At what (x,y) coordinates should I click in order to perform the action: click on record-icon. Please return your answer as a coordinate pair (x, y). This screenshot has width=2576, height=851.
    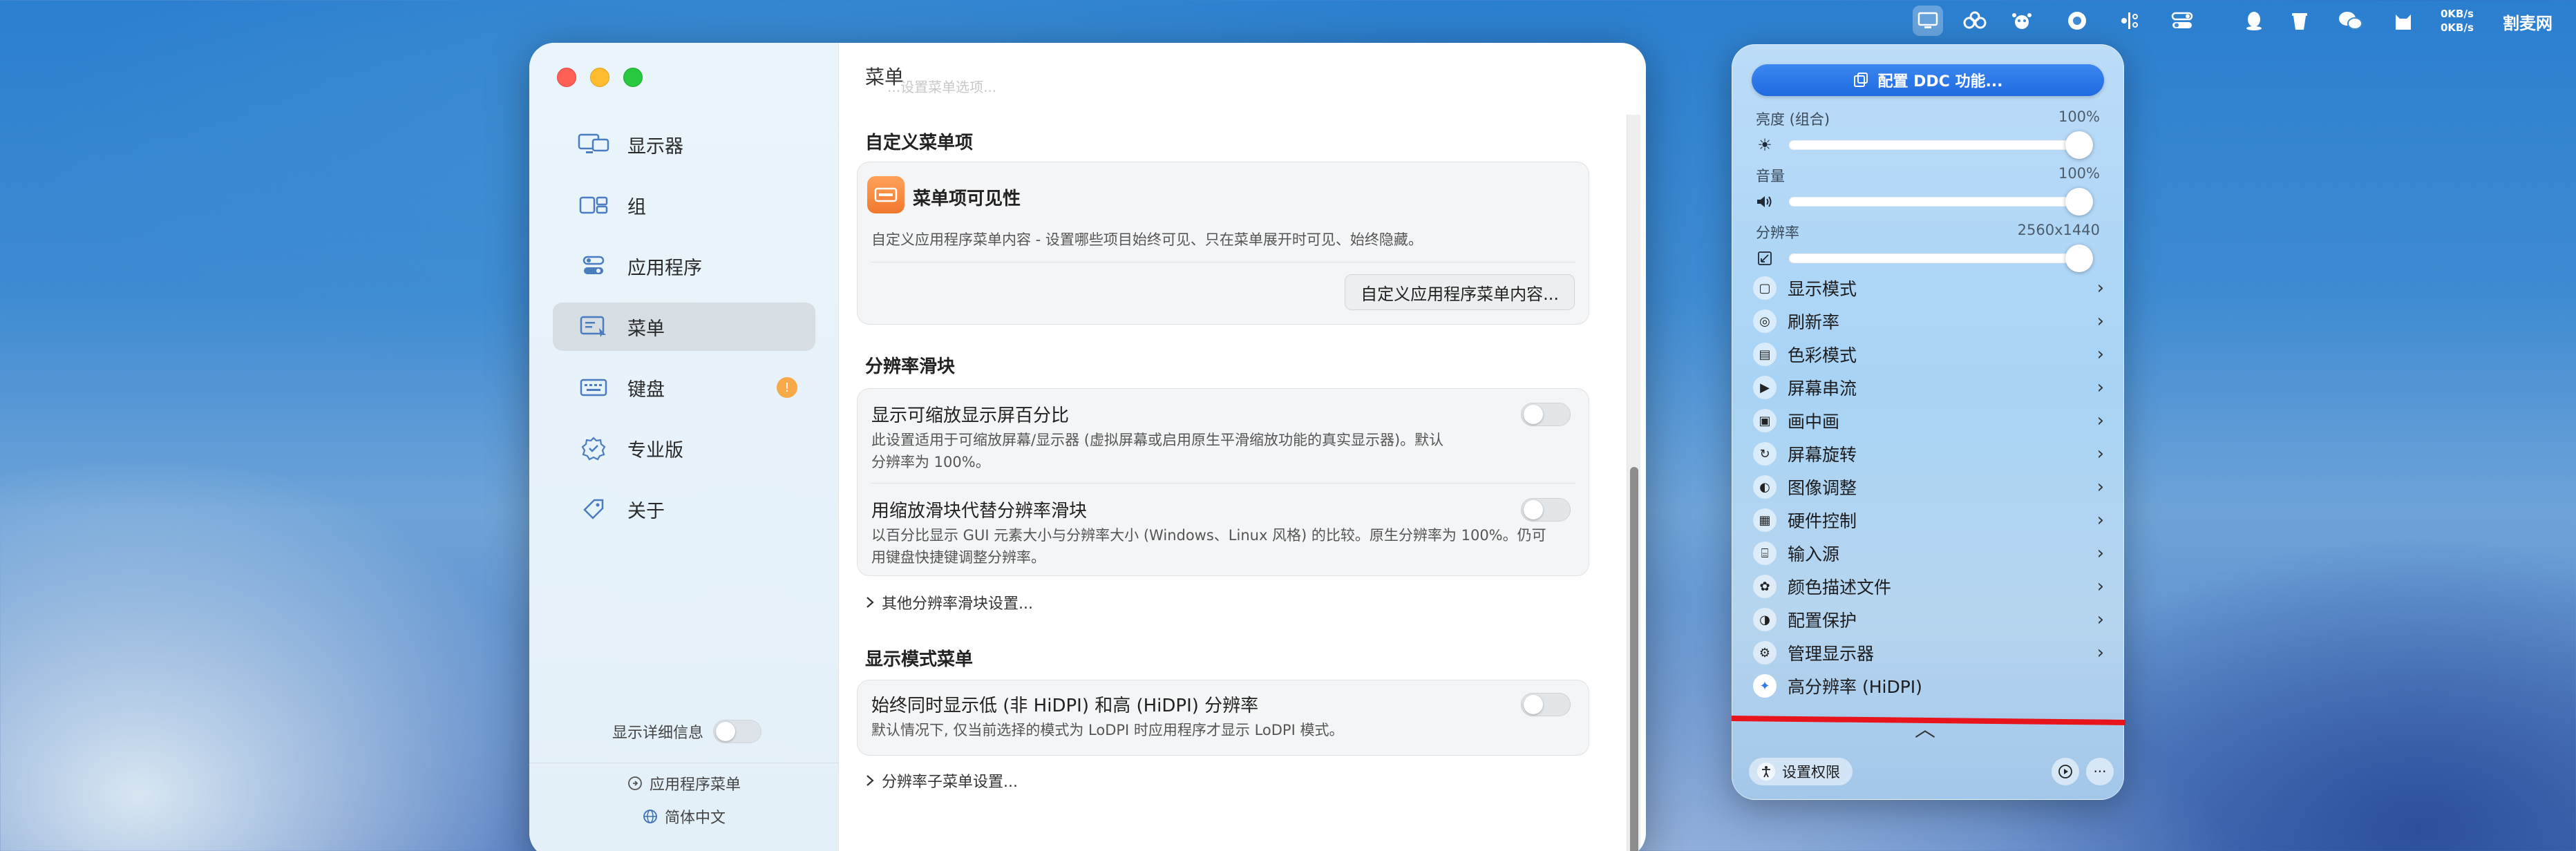
    Looking at the image, I should click on (2077, 21).